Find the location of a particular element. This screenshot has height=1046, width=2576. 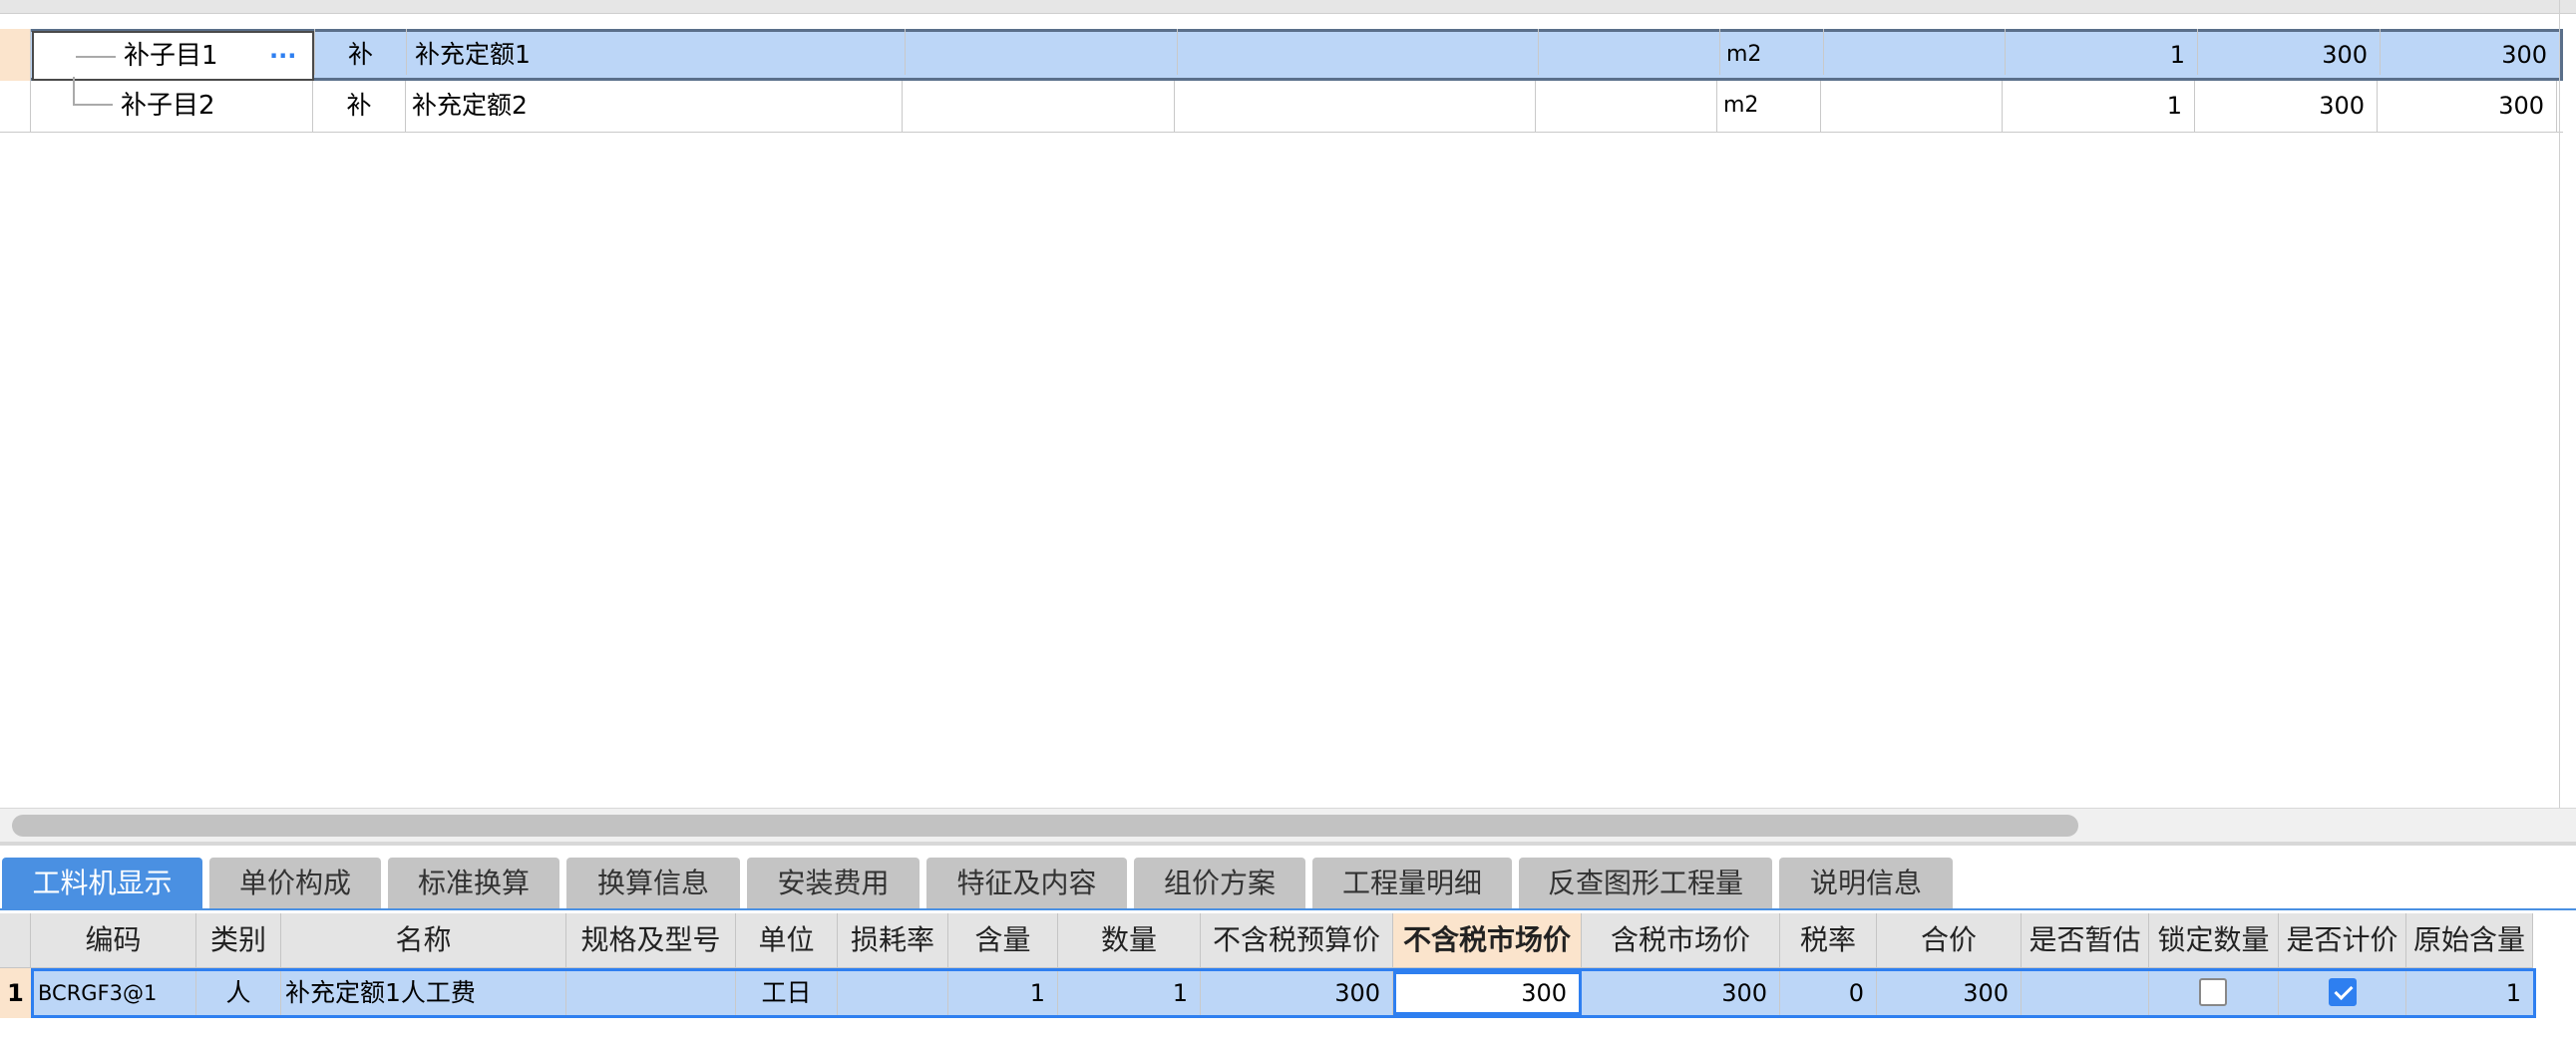

row-number: 1 is located at coordinates (16, 993).